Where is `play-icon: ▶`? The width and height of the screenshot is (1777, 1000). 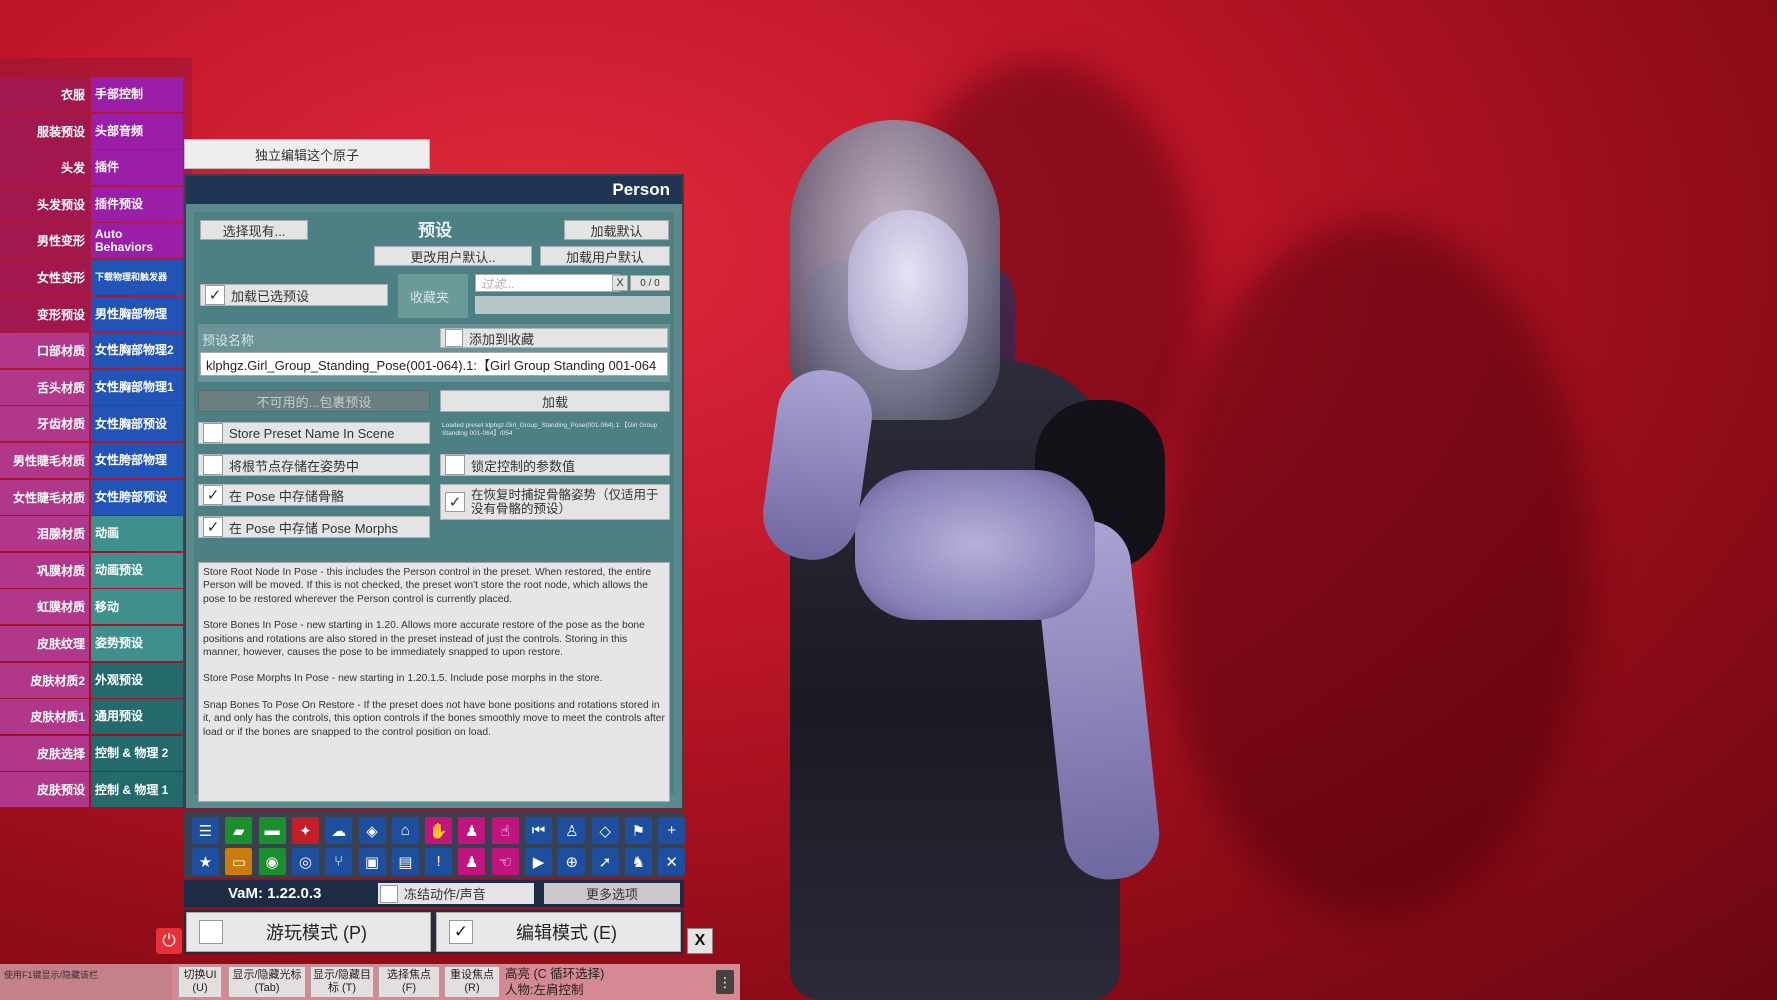 play-icon: ▶ is located at coordinates (538, 861).